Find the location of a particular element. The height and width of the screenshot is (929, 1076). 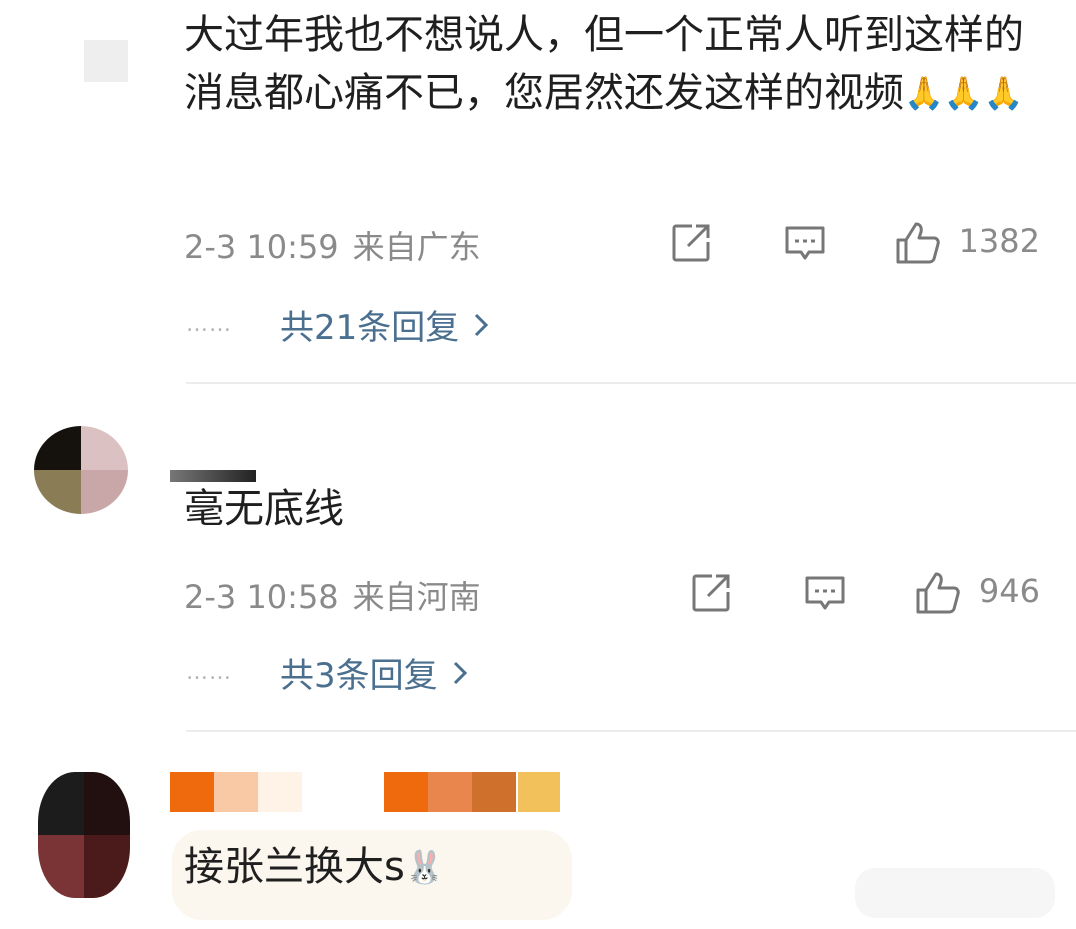

like-count: 946 is located at coordinates (1009, 591).